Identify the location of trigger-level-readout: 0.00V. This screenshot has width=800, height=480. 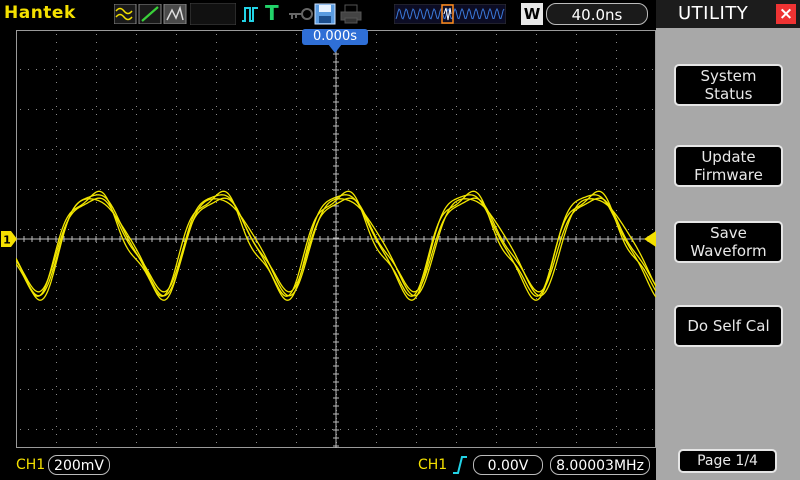
(508, 465).